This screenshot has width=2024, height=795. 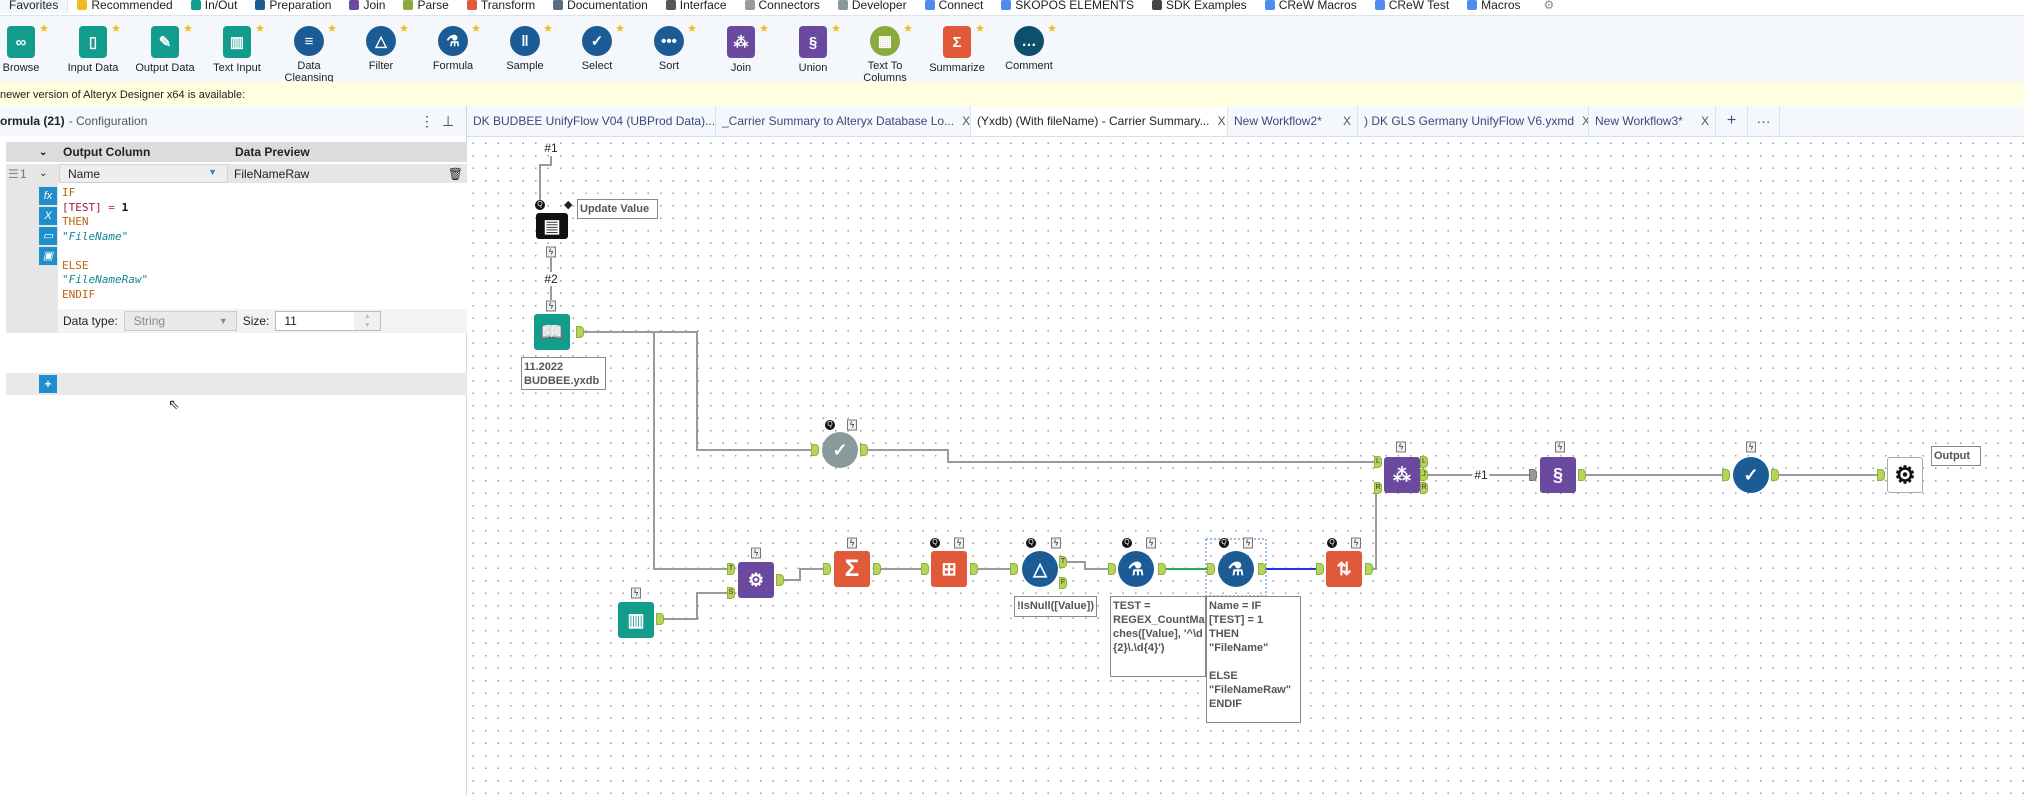 I want to click on output-column-select: Name ▼, so click(x=143, y=173).